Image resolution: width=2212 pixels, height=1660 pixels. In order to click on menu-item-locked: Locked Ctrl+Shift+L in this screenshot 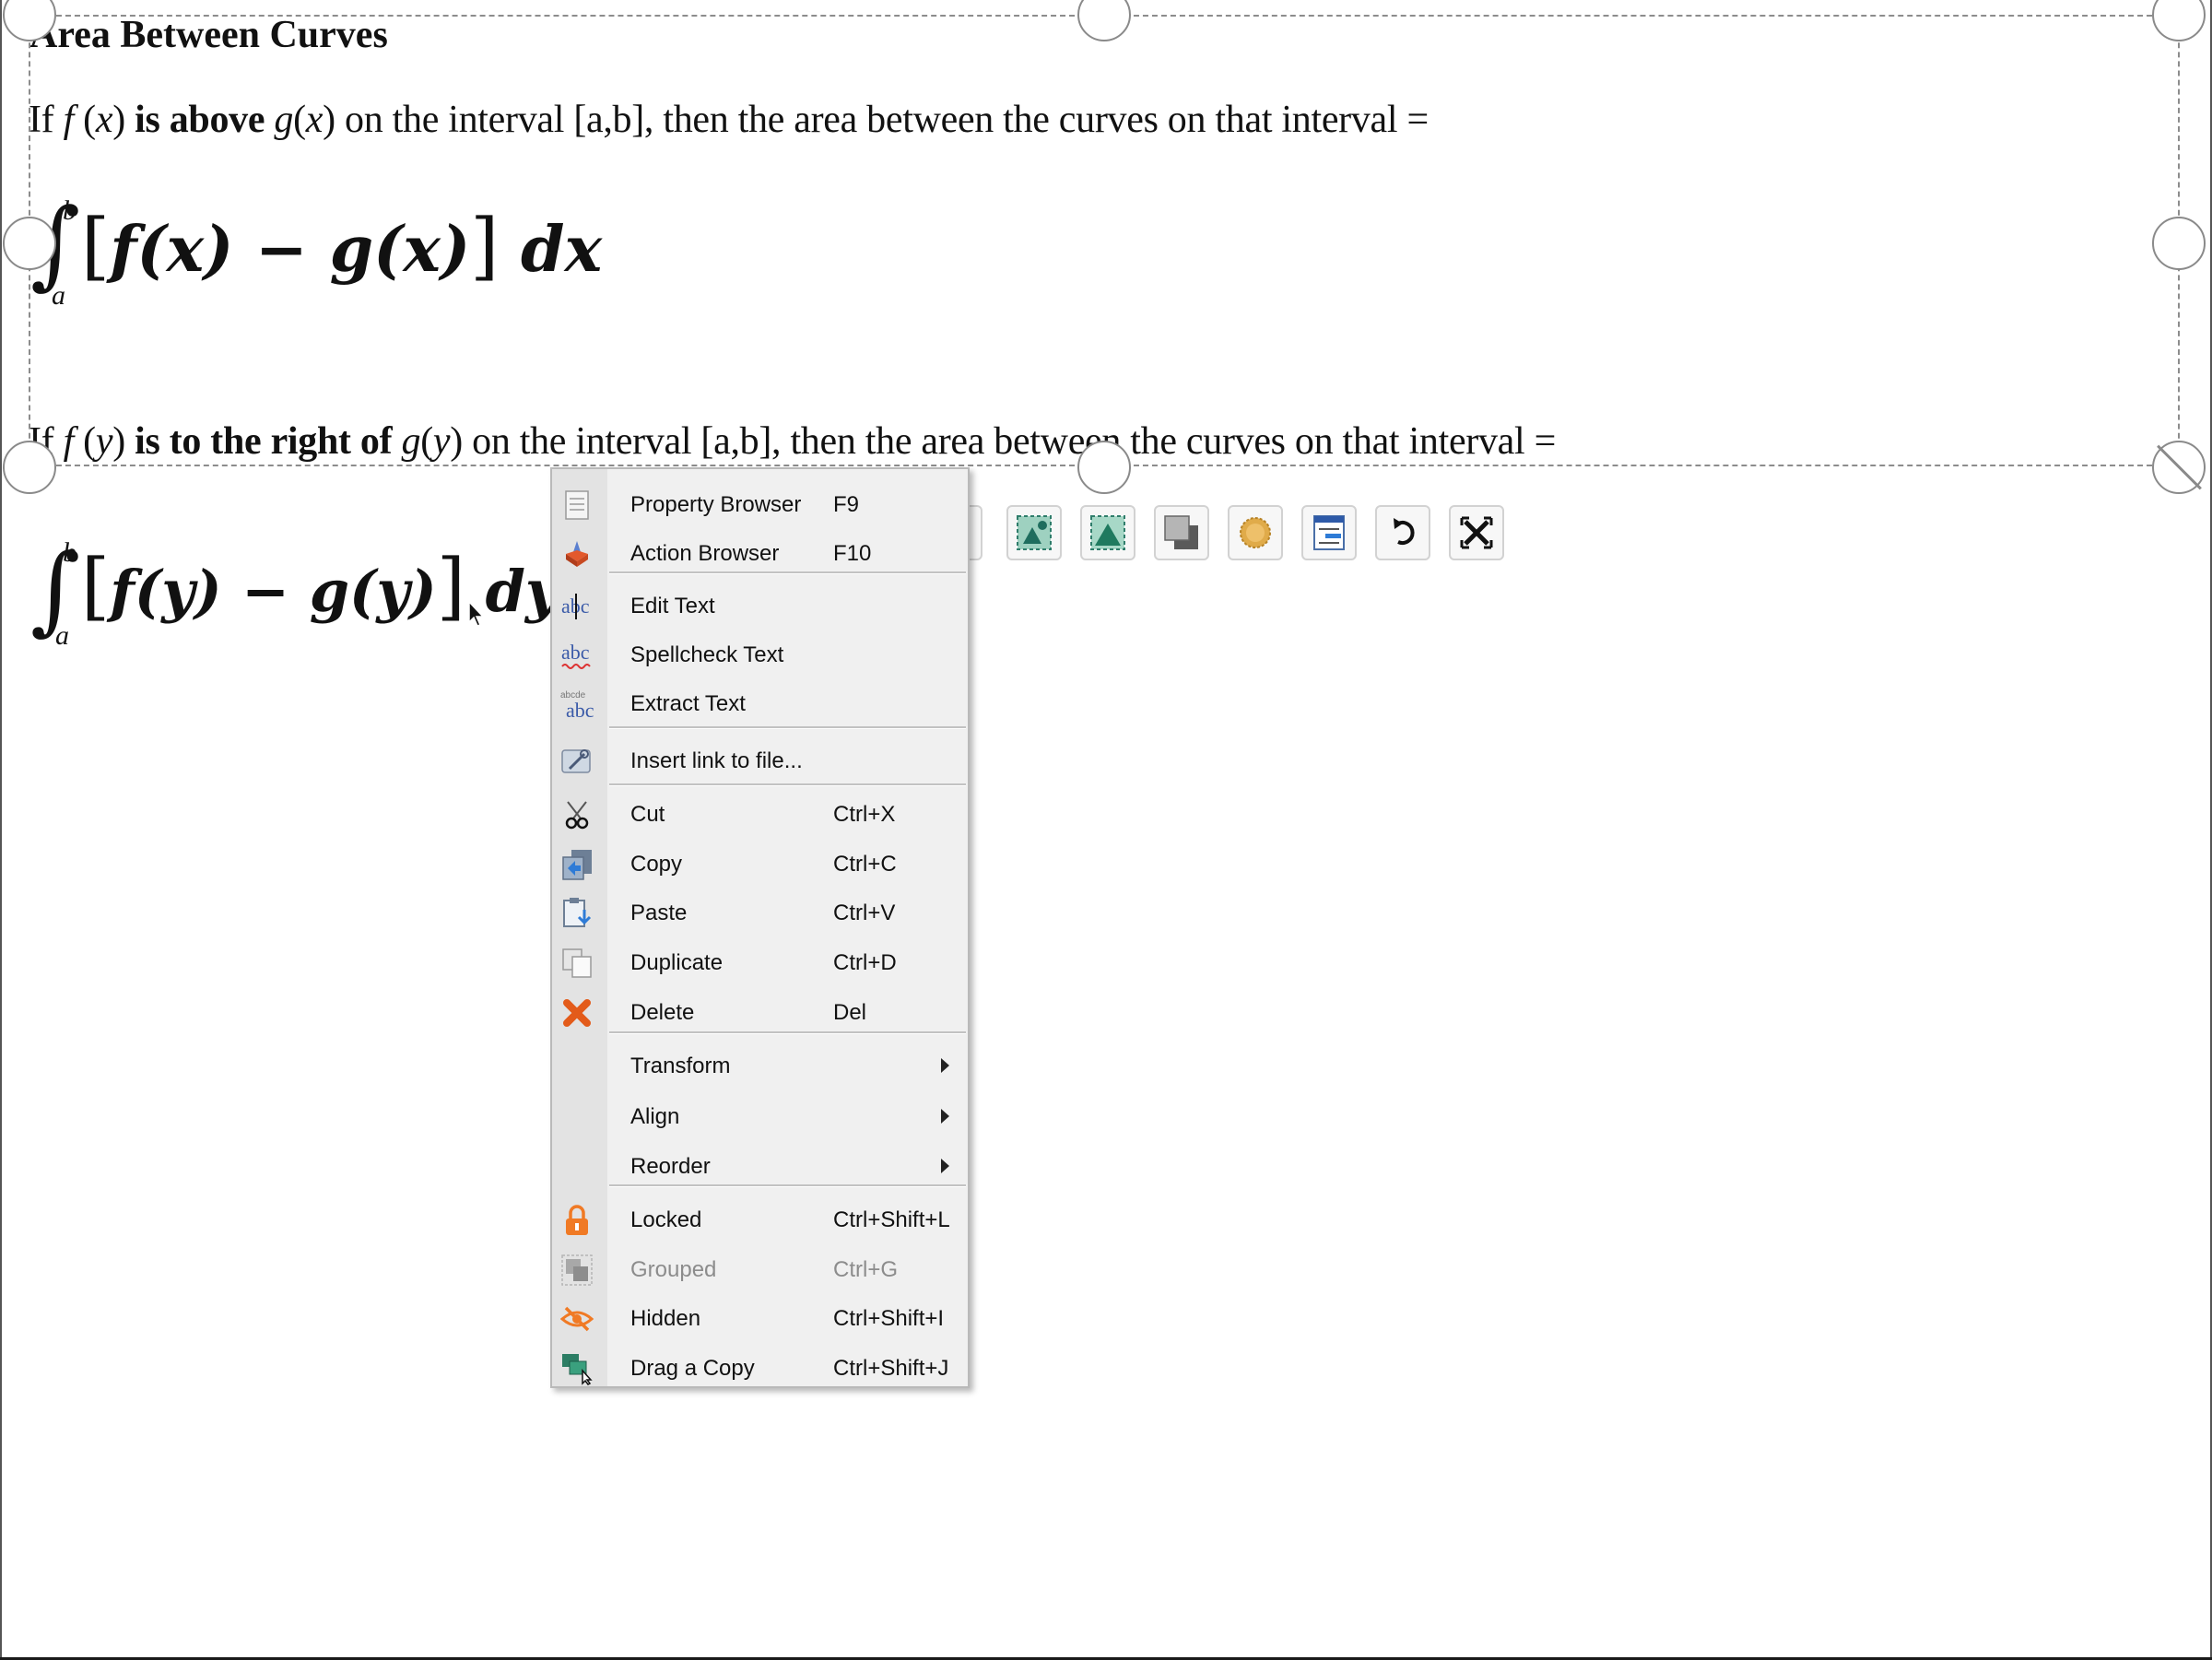, I will do `click(760, 1220)`.